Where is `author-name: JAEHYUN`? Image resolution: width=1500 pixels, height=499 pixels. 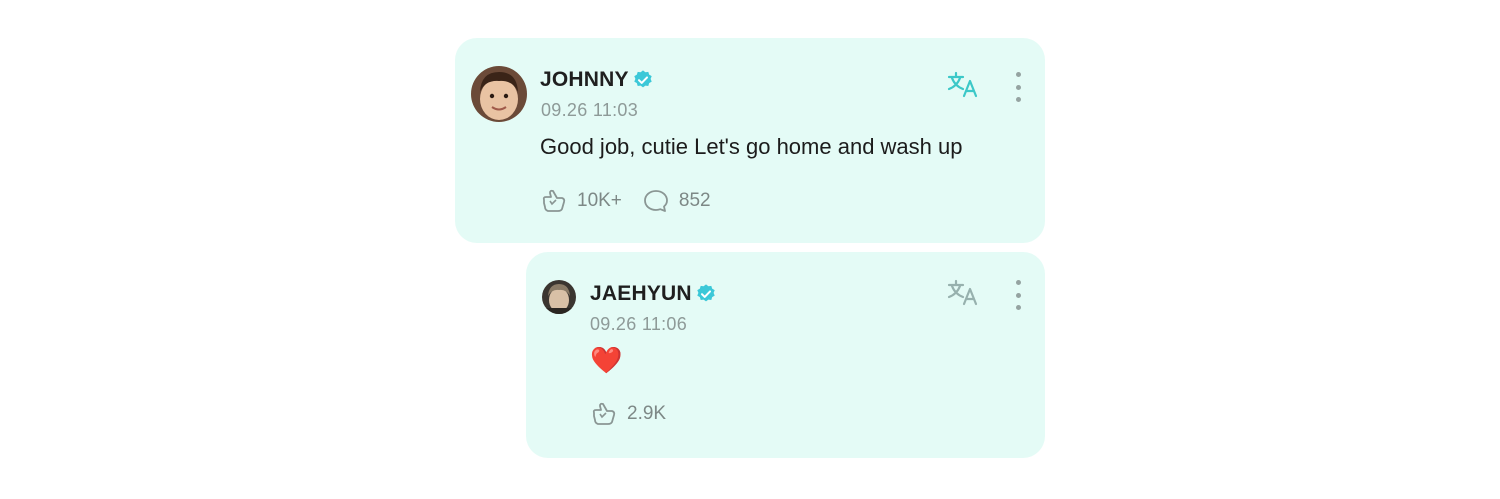 author-name: JAEHYUN is located at coordinates (641, 294).